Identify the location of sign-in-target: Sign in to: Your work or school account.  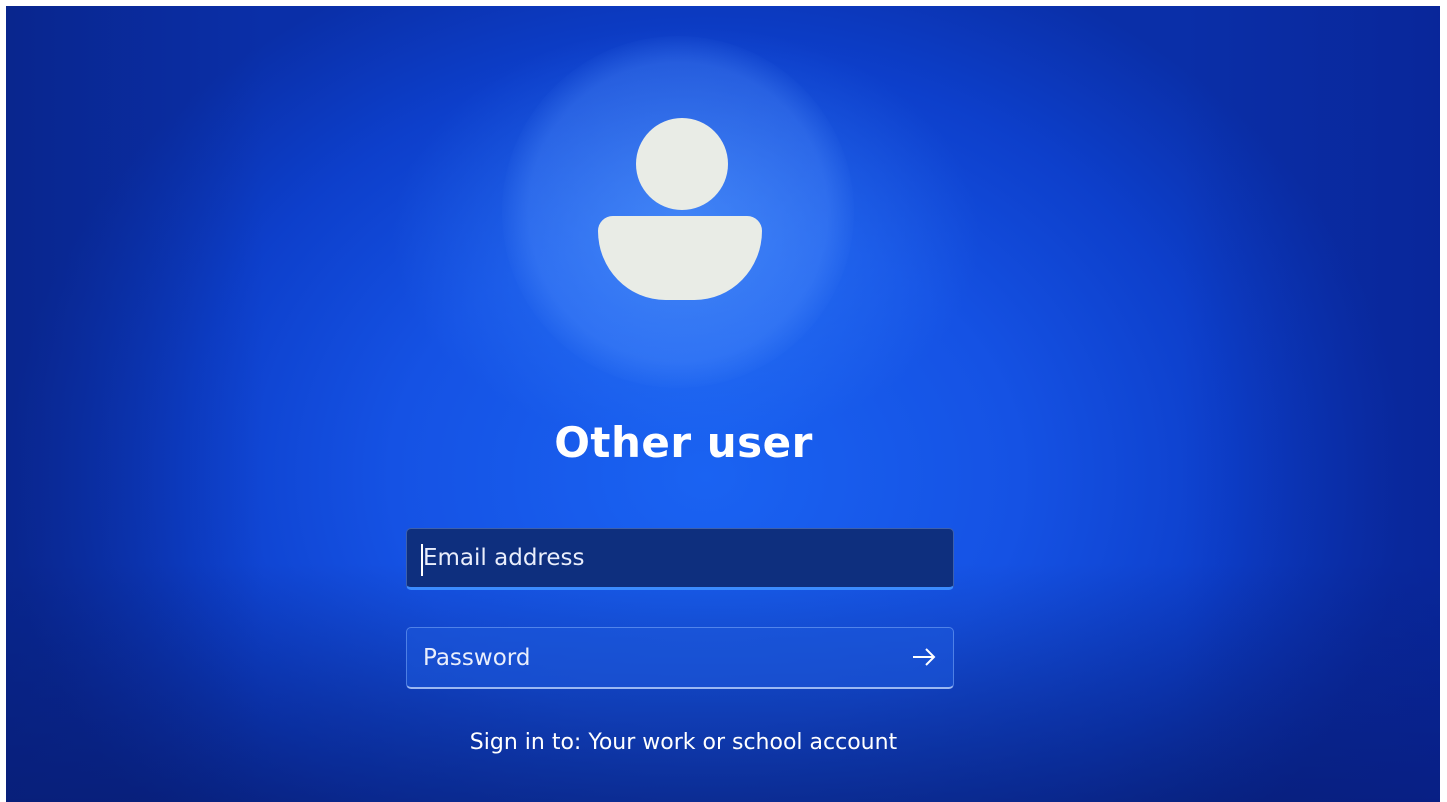
(683, 742).